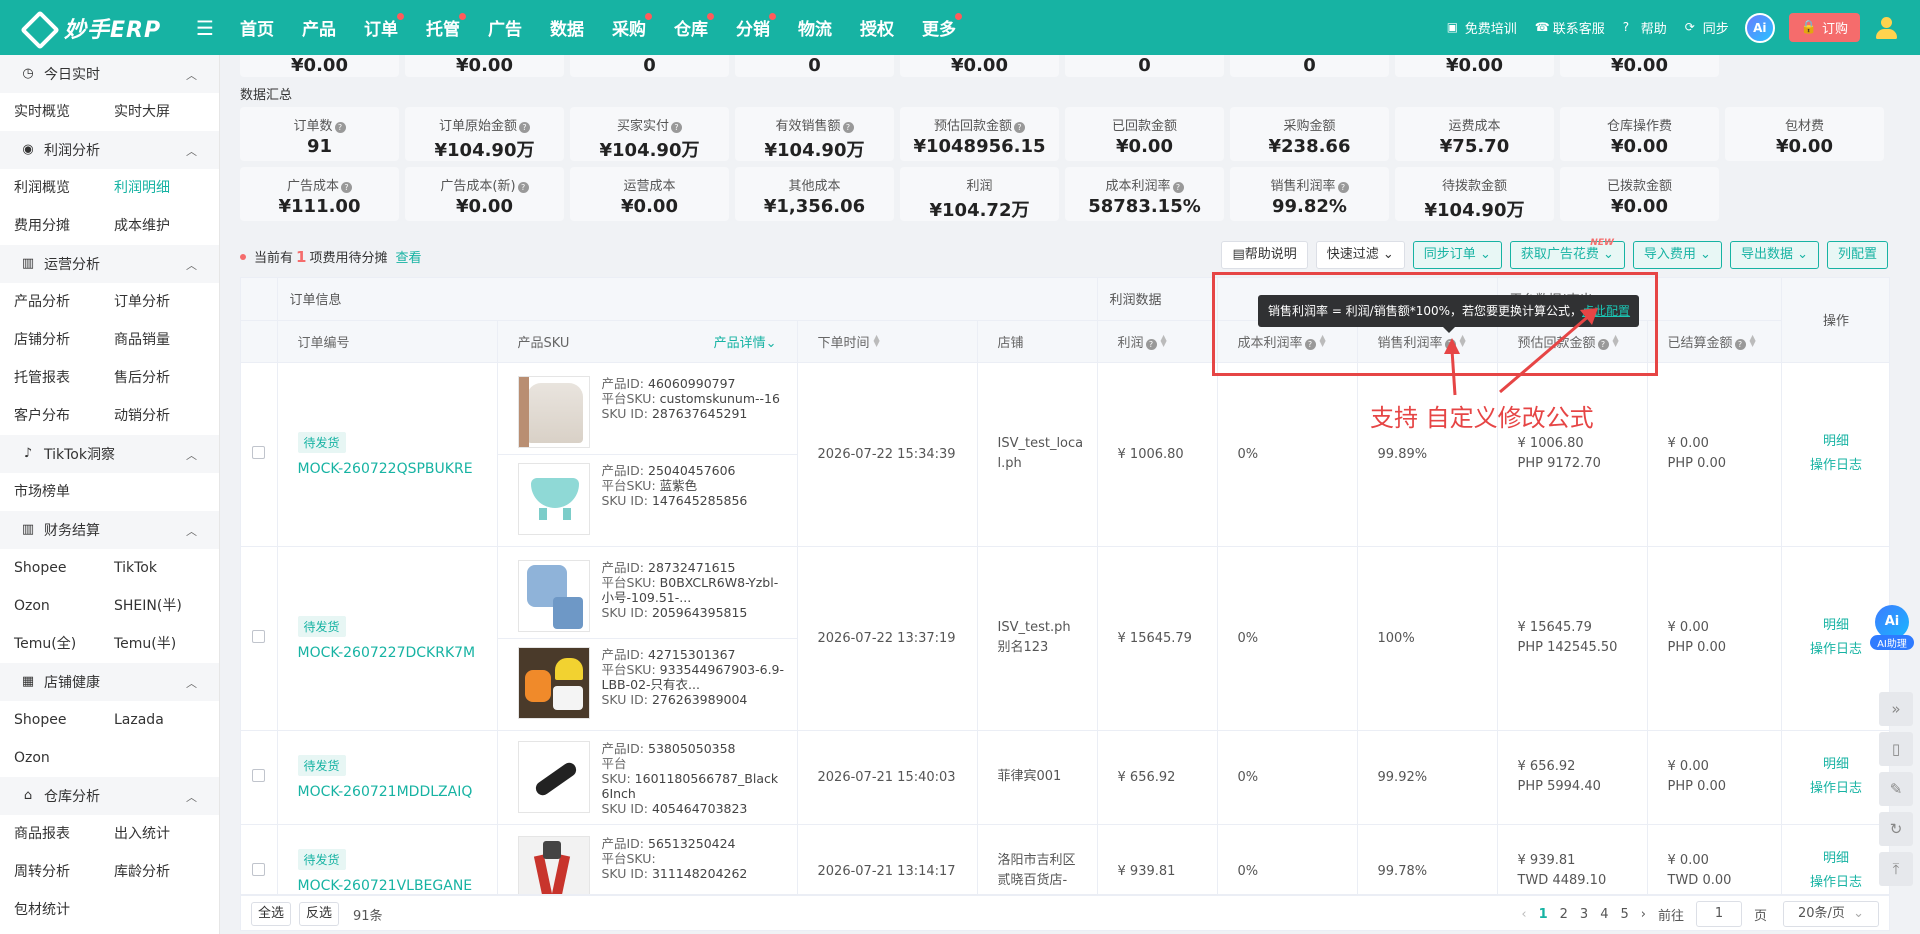  I want to click on help-link: ? 帮助, so click(1645, 28).